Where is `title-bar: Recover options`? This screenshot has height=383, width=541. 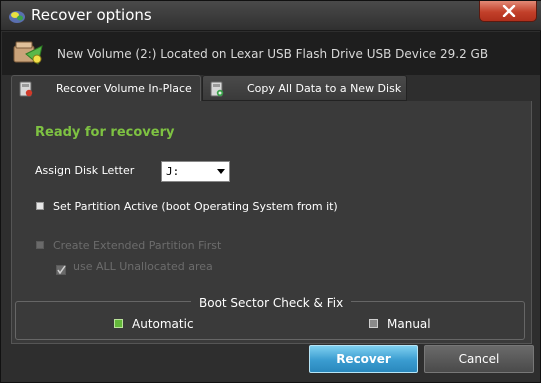
title-bar: Recover options is located at coordinates (271, 16).